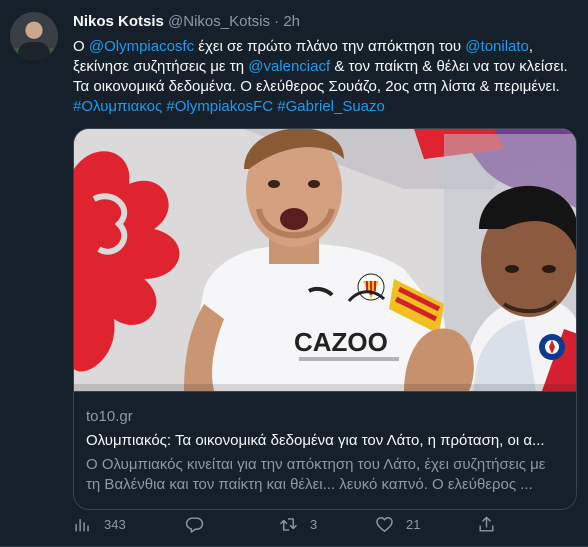  What do you see at coordinates (341, 342) in the screenshot?
I see `jersey-sponsor-text: CAZOO` at bounding box center [341, 342].